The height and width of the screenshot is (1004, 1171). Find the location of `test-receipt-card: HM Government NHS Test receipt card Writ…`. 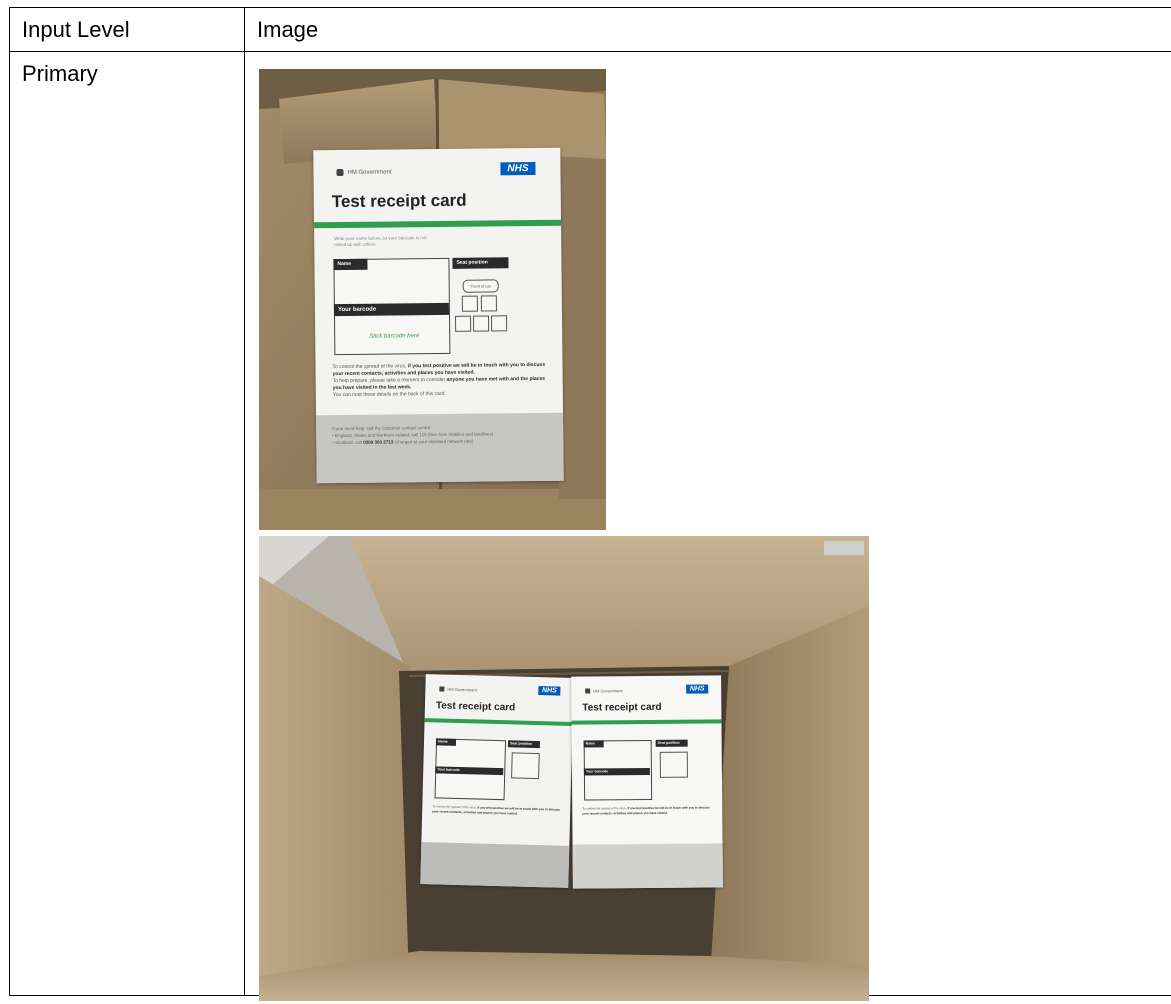

test-receipt-card: HM Government NHS Test receipt card Writ… is located at coordinates (438, 315).